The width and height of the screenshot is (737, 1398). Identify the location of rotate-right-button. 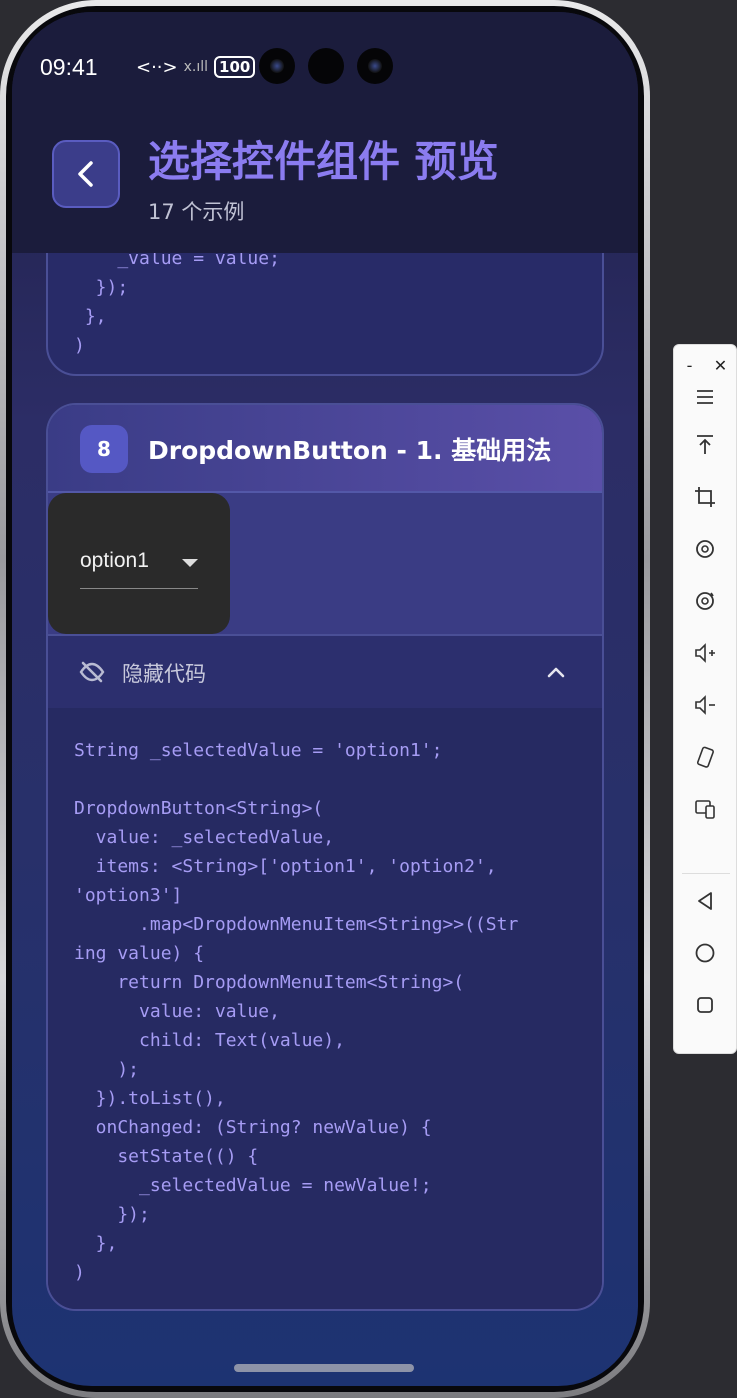
(705, 601).